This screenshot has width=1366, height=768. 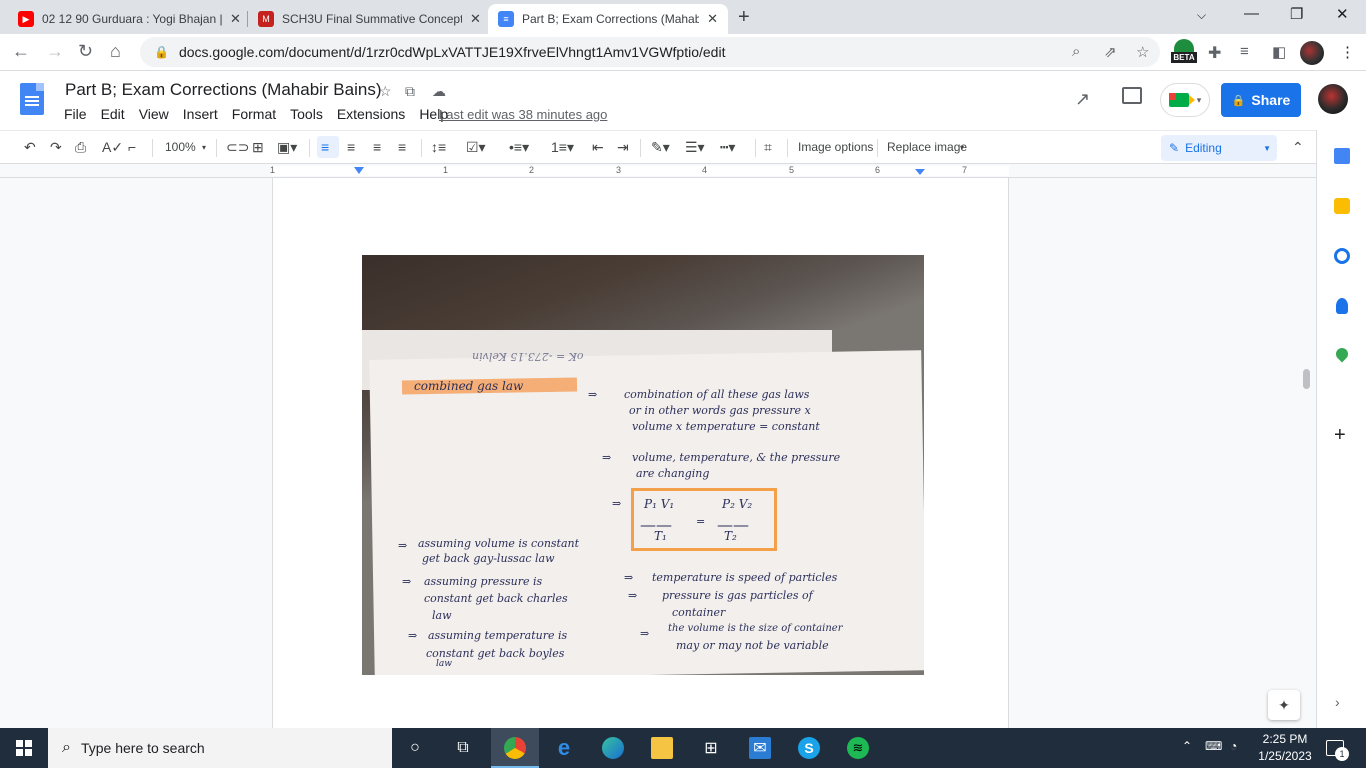 I want to click on comment-history-icon, so click(x=1132, y=95).